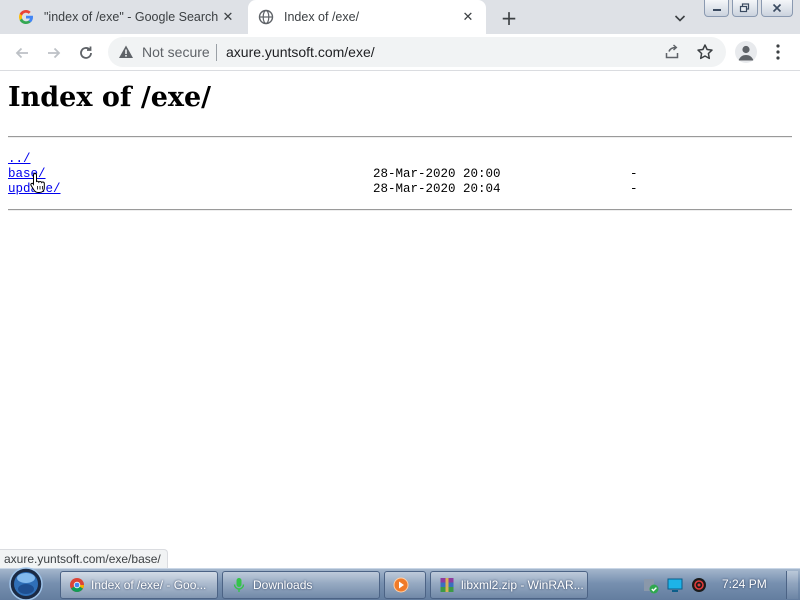  I want to click on security-shield-icon, so click(651, 585).